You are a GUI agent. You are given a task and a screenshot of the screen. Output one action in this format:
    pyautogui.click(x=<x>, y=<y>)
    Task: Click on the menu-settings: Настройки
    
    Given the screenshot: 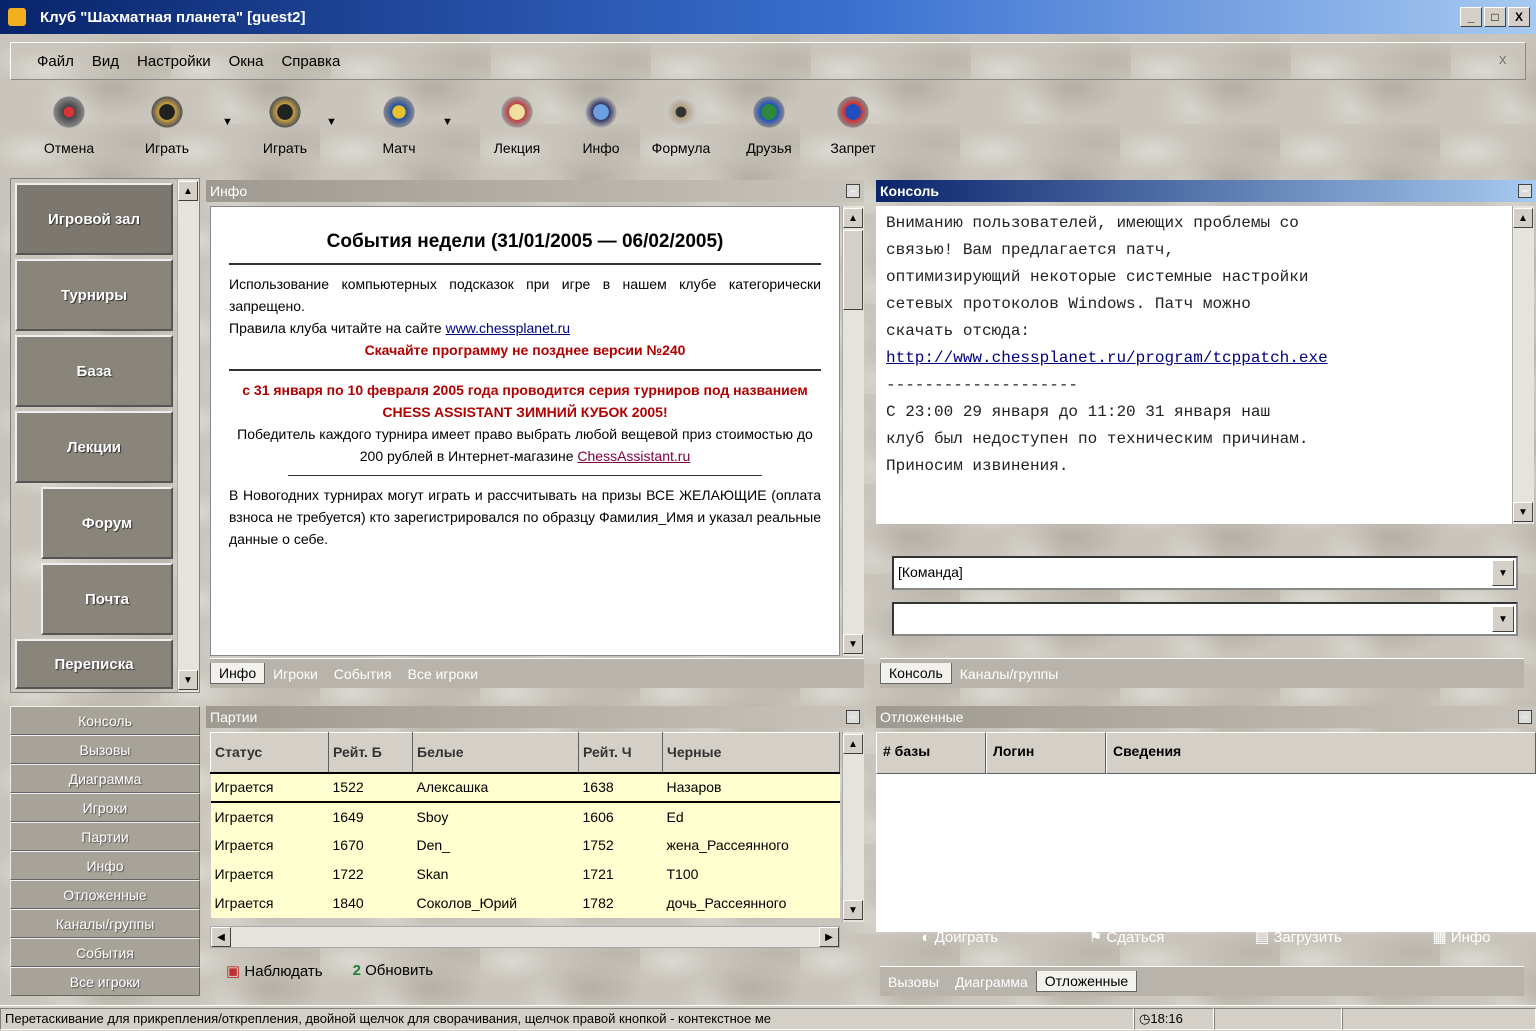 What is the action you would take?
    pyautogui.click(x=174, y=61)
    